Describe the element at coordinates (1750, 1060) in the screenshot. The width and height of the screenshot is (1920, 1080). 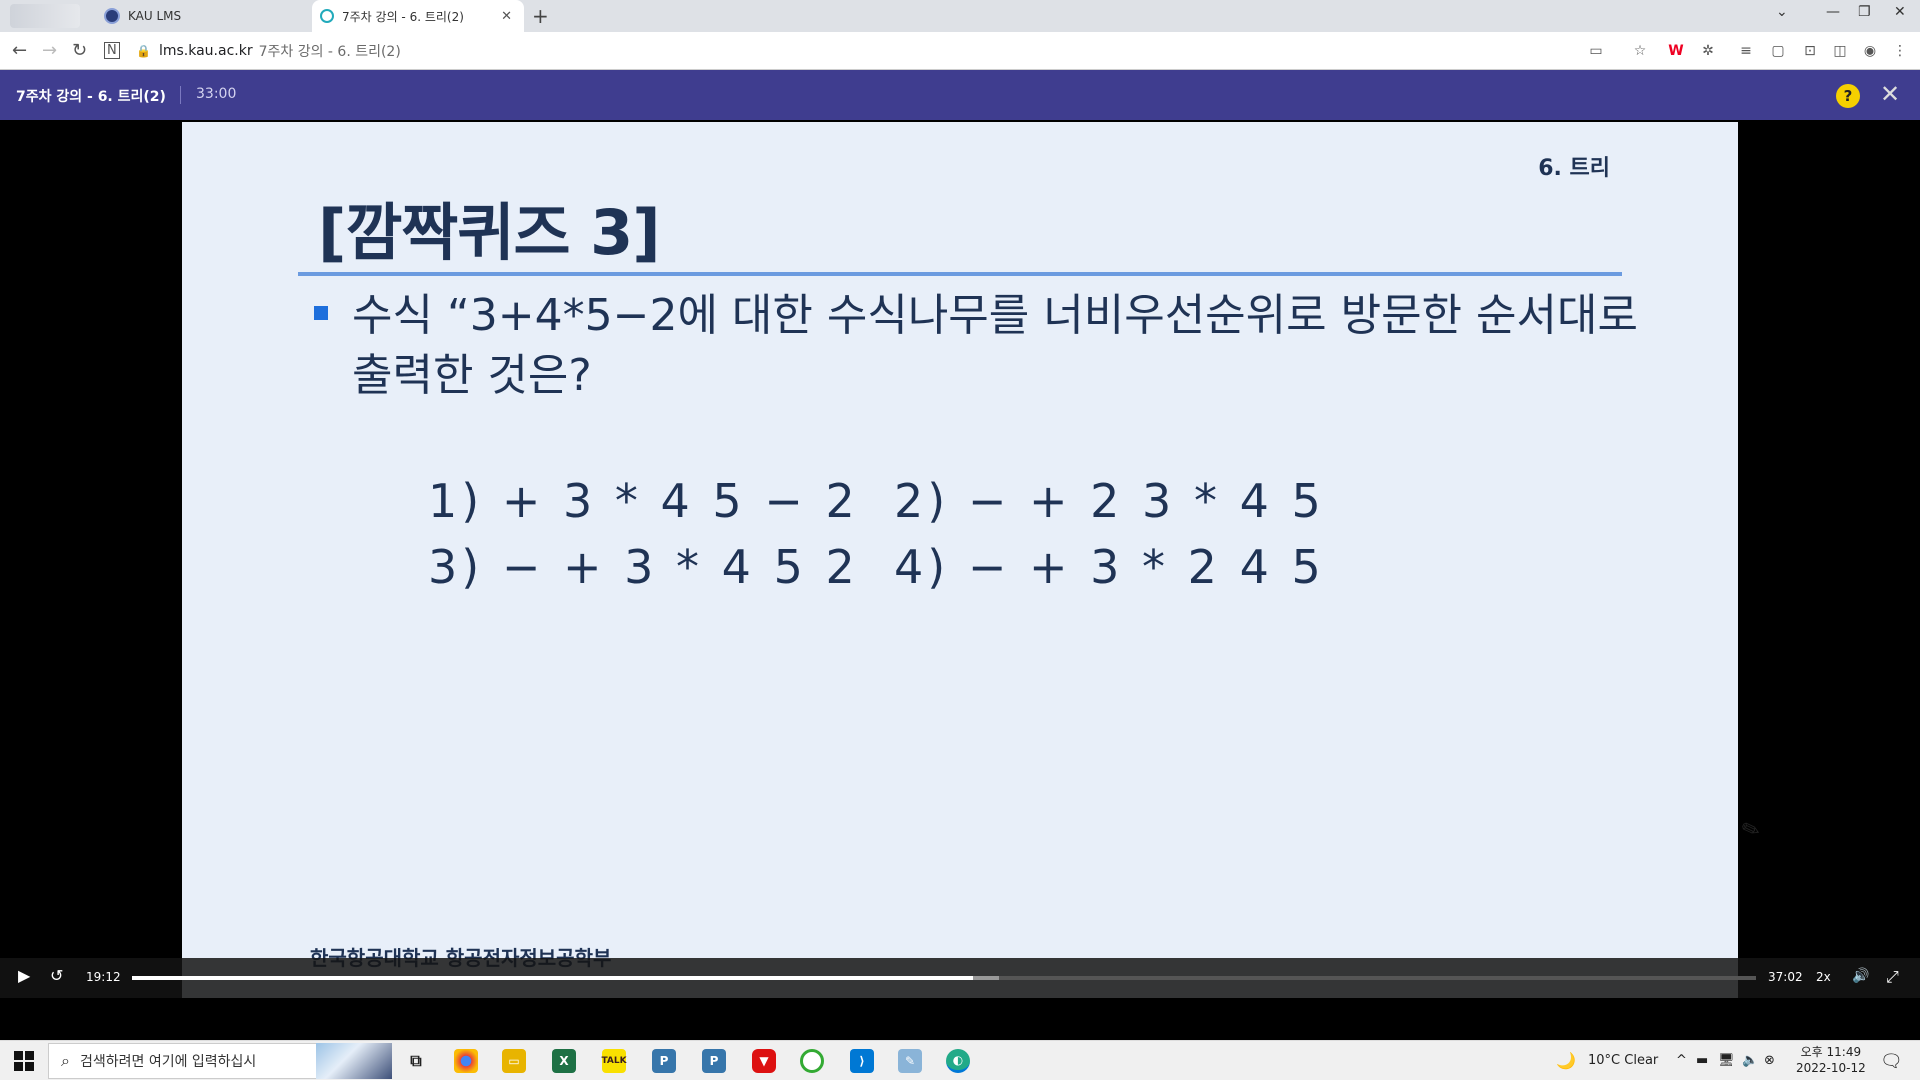
I see `speaker-icon: 🔈` at that location.